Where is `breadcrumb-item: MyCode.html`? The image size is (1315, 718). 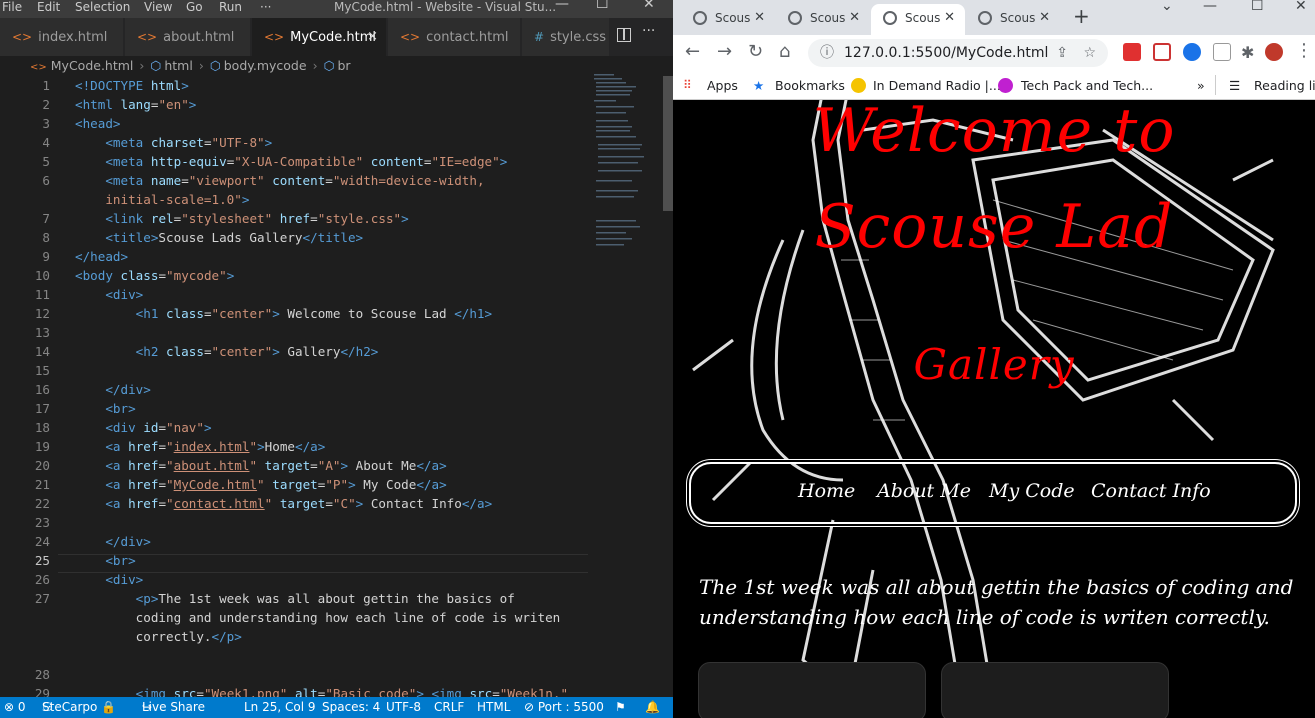
breadcrumb-item: MyCode.html is located at coordinates (92, 65).